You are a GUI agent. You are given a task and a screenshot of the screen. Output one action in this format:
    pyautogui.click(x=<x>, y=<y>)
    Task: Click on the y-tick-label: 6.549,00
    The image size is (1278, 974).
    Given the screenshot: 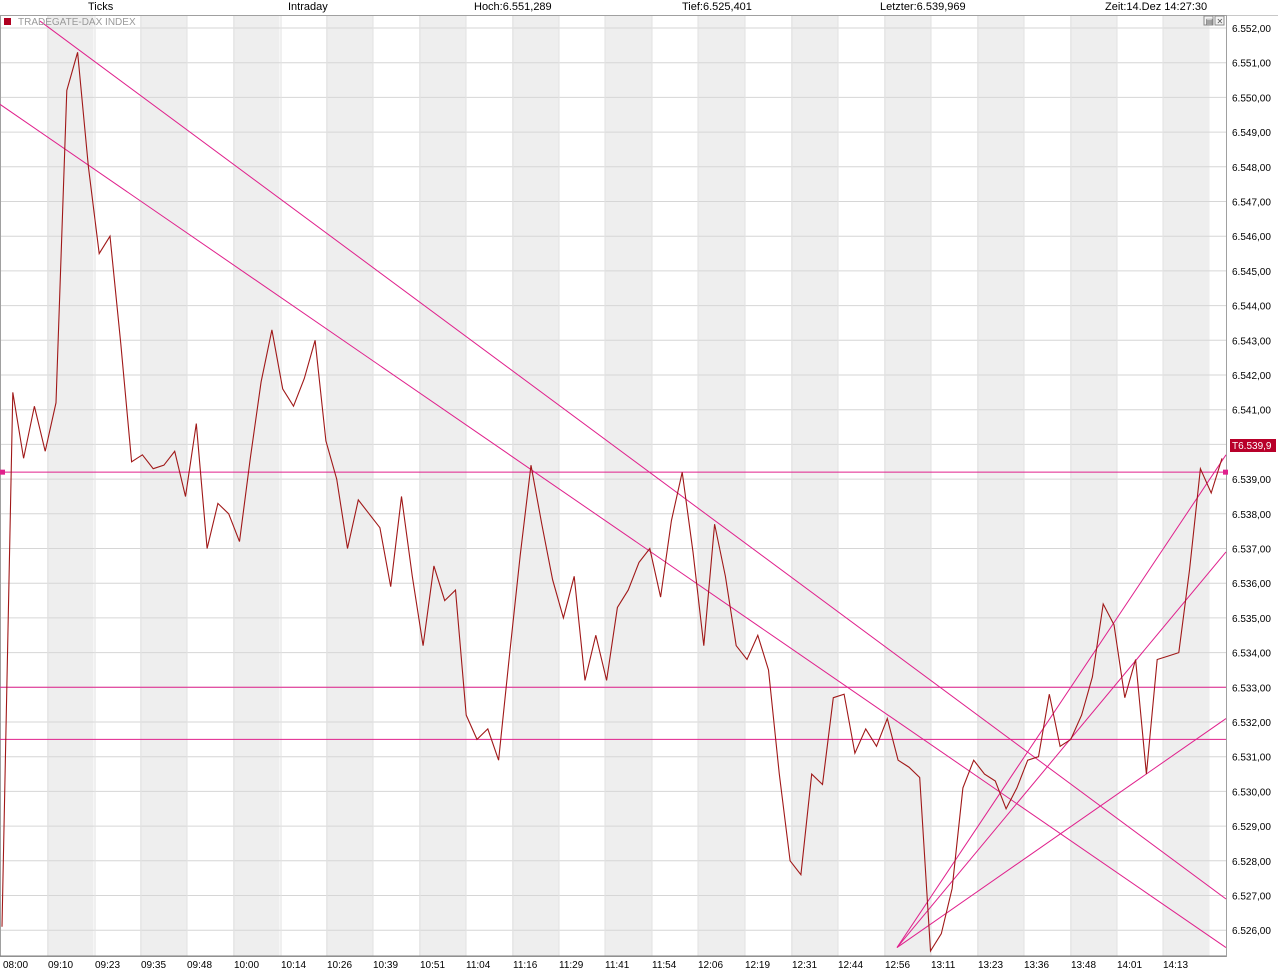 What is the action you would take?
    pyautogui.click(x=1251, y=133)
    